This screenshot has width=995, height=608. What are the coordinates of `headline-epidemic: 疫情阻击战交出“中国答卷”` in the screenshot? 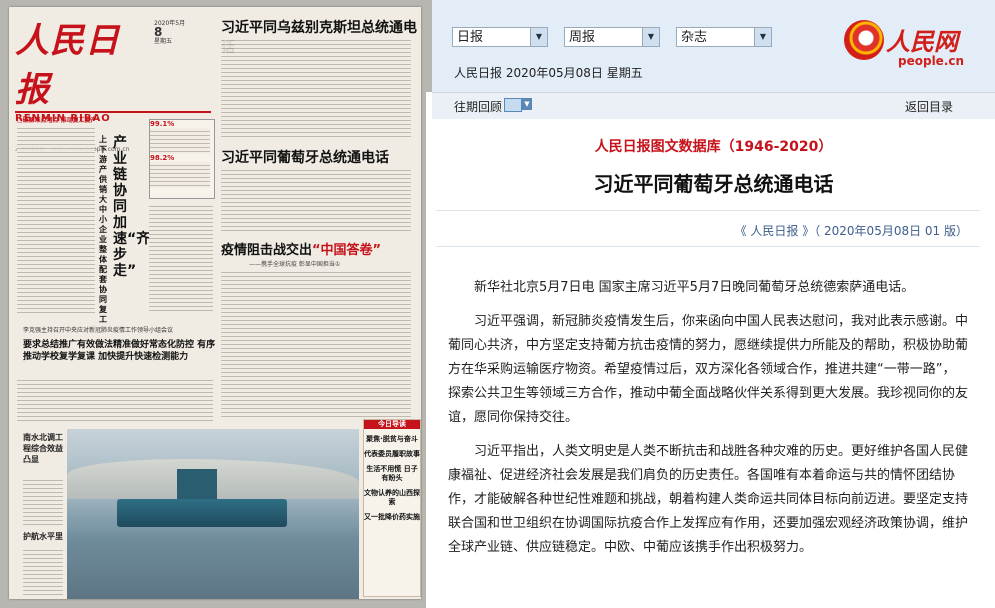 It's located at (301, 248).